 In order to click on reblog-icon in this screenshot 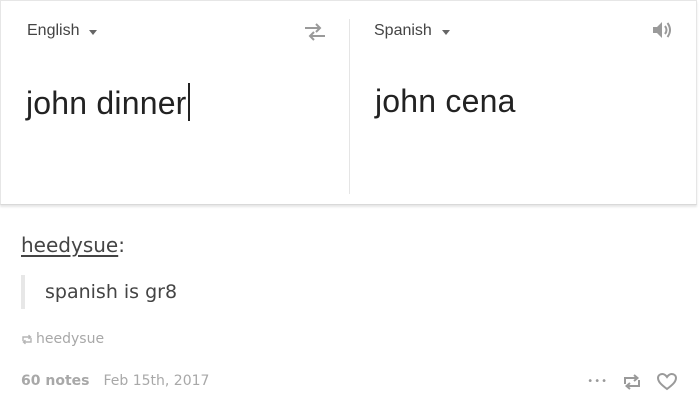, I will do `click(632, 382)`.